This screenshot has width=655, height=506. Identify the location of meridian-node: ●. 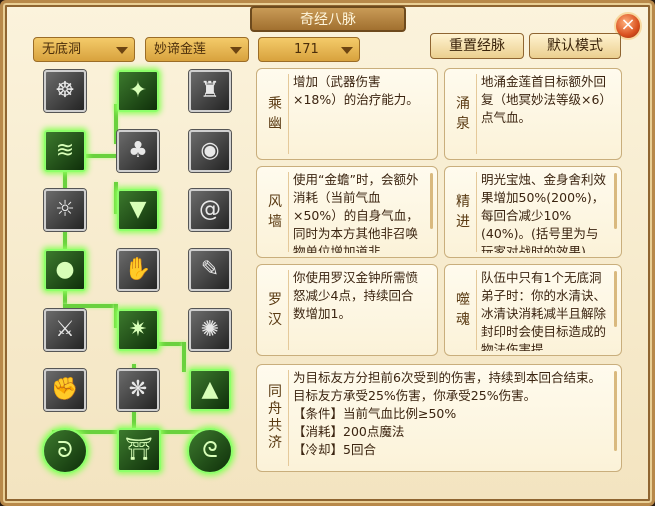
(65, 270).